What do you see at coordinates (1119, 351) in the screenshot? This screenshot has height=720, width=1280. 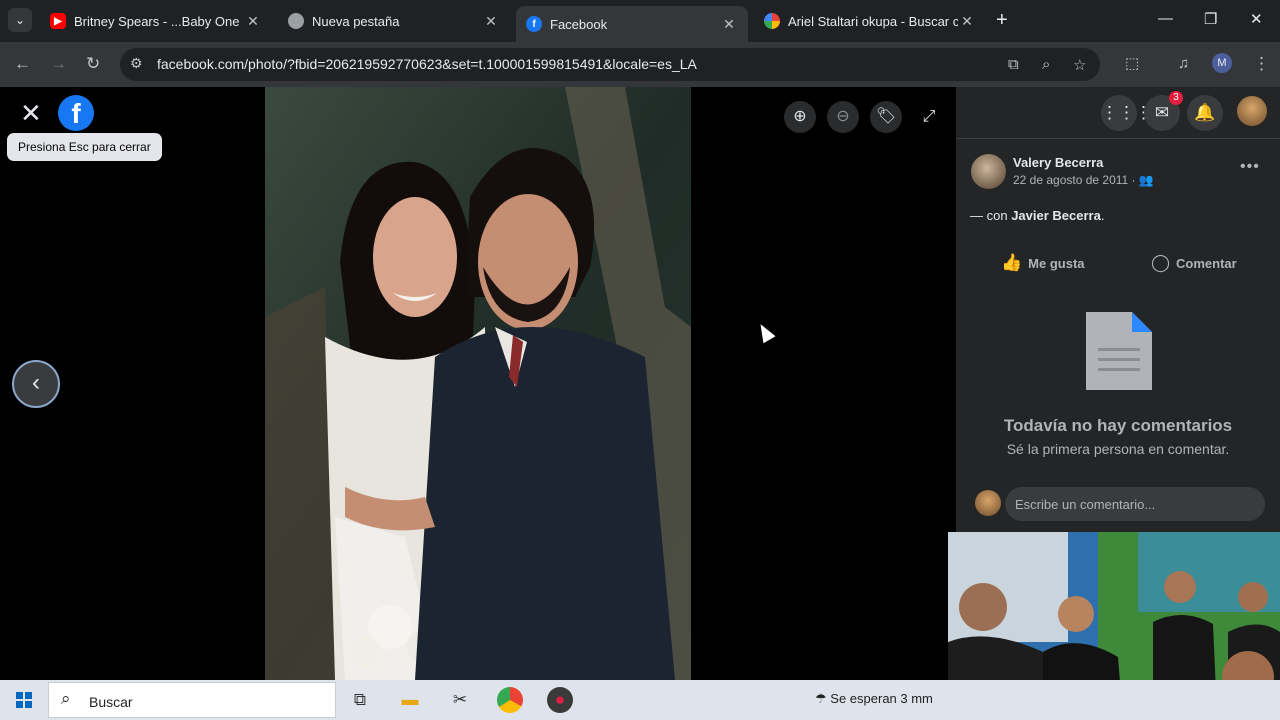 I see `empty-document-icon` at bounding box center [1119, 351].